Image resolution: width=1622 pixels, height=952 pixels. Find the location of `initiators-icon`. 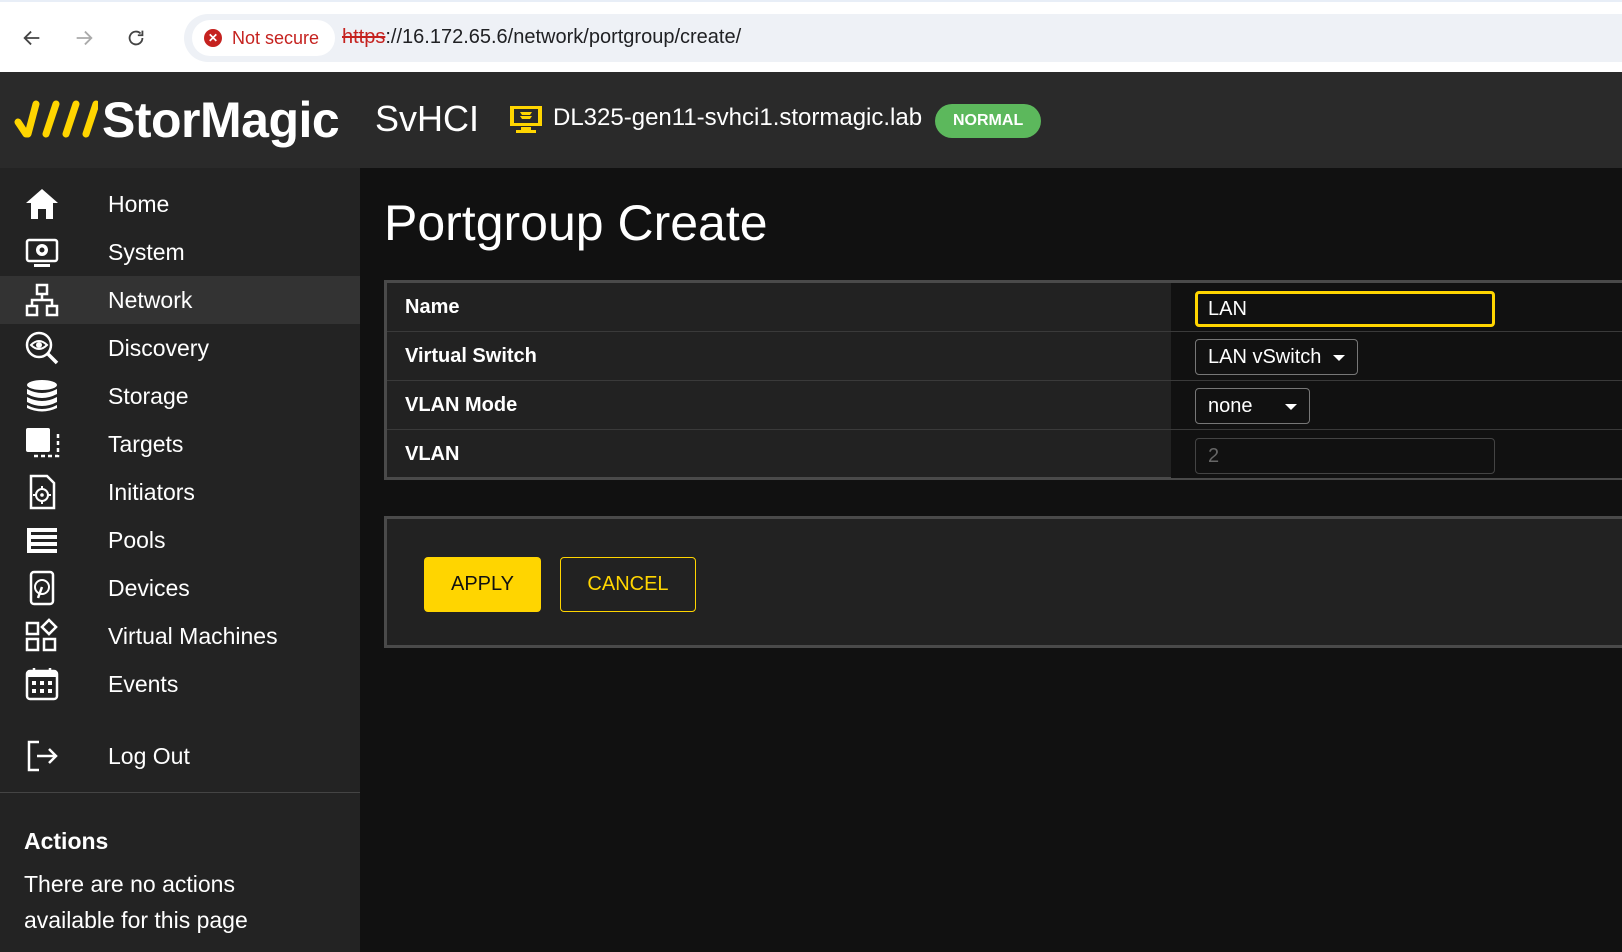

initiators-icon is located at coordinates (42, 492).